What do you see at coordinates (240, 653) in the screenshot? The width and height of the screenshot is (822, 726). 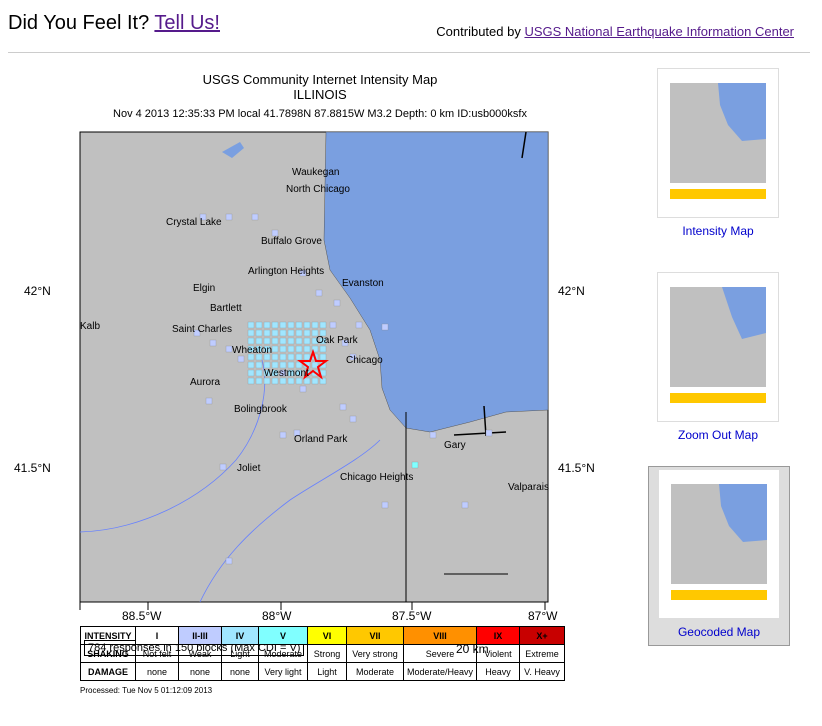 I see `legend-shaking-cell: Light` at bounding box center [240, 653].